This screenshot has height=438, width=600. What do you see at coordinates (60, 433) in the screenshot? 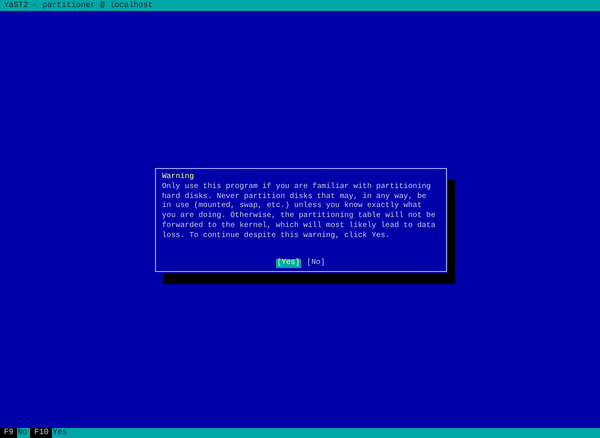
I see `function-key-label: Yes` at bounding box center [60, 433].